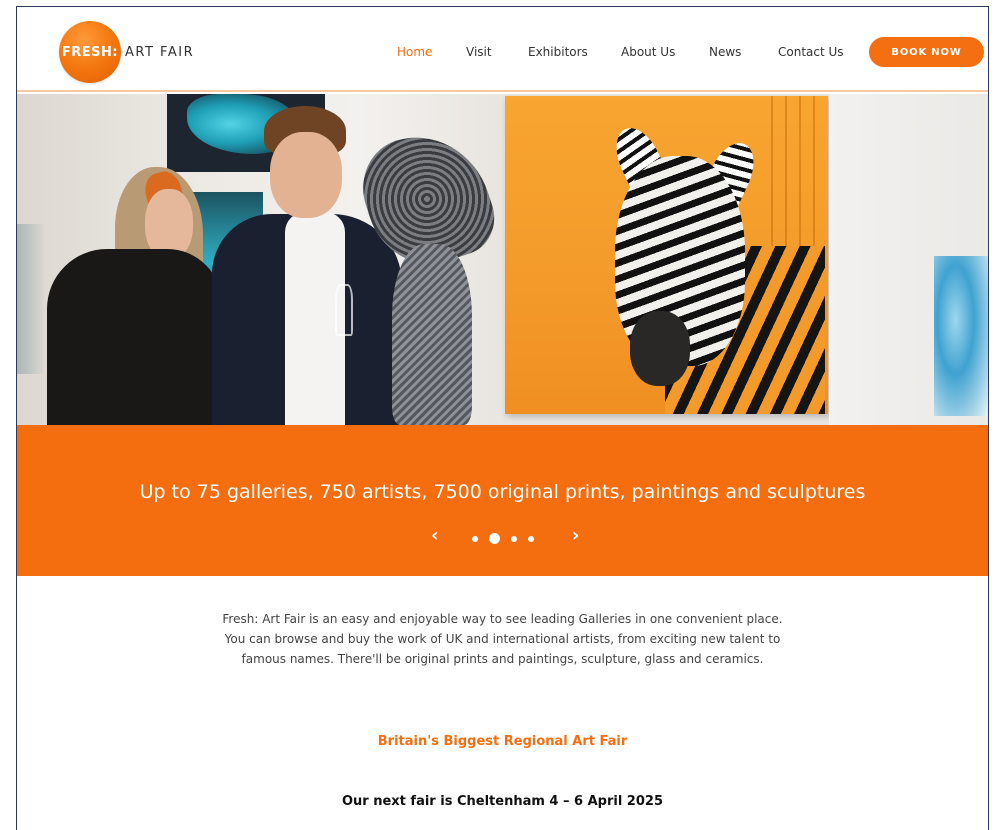 This screenshot has width=995, height=830. I want to click on logo-text: ART FAIR, so click(160, 52).